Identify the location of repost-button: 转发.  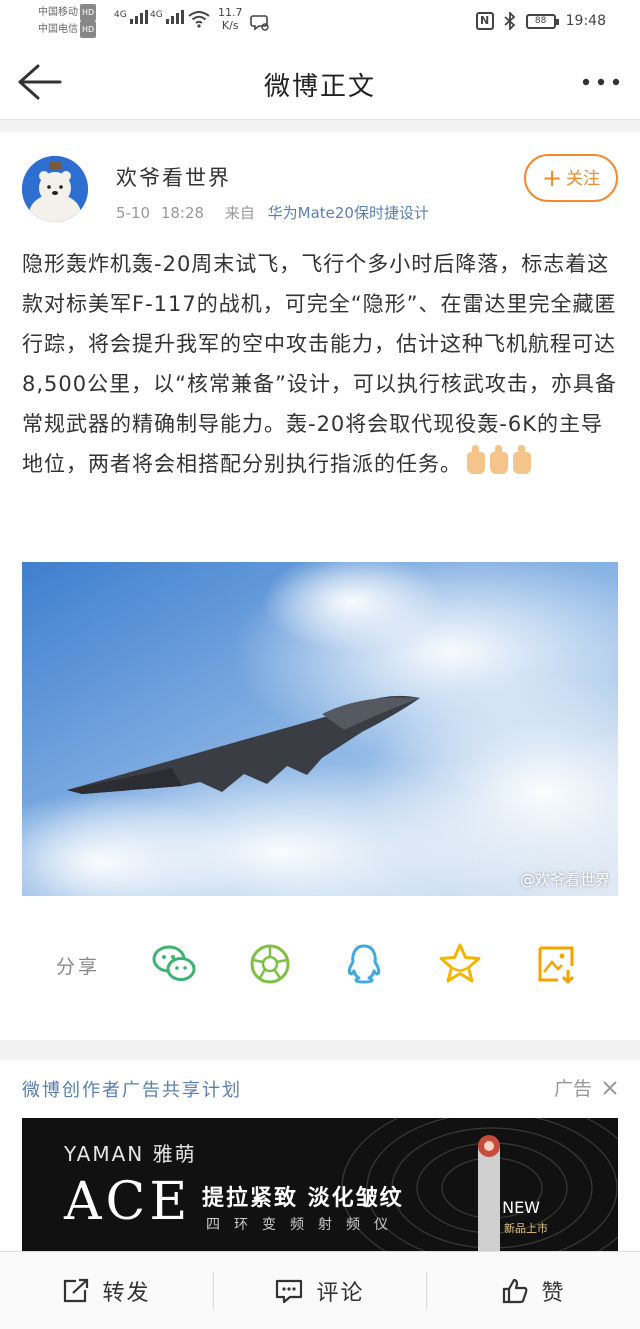
(106, 1290).